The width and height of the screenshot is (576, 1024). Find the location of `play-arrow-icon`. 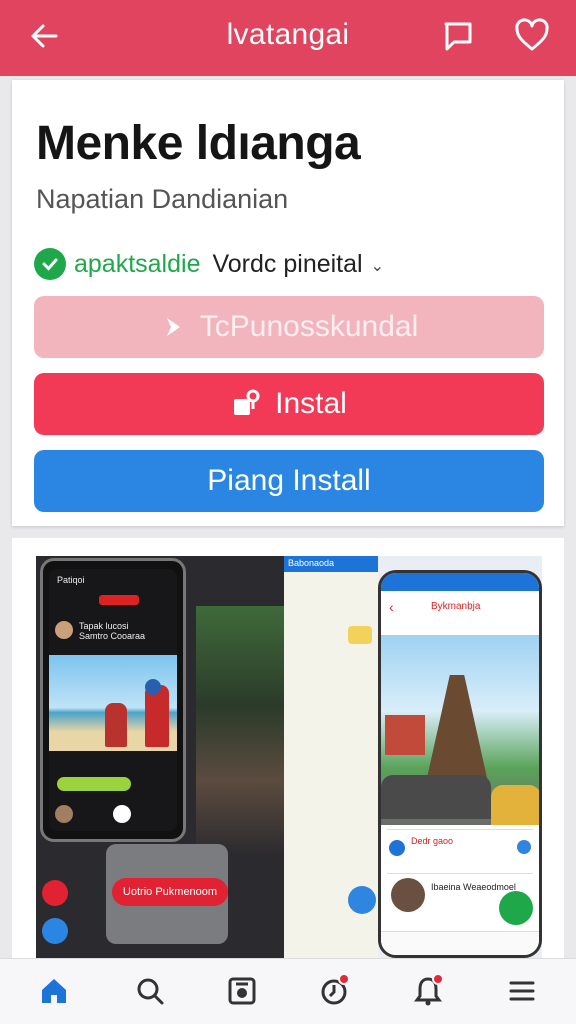

play-arrow-icon is located at coordinates (173, 327).